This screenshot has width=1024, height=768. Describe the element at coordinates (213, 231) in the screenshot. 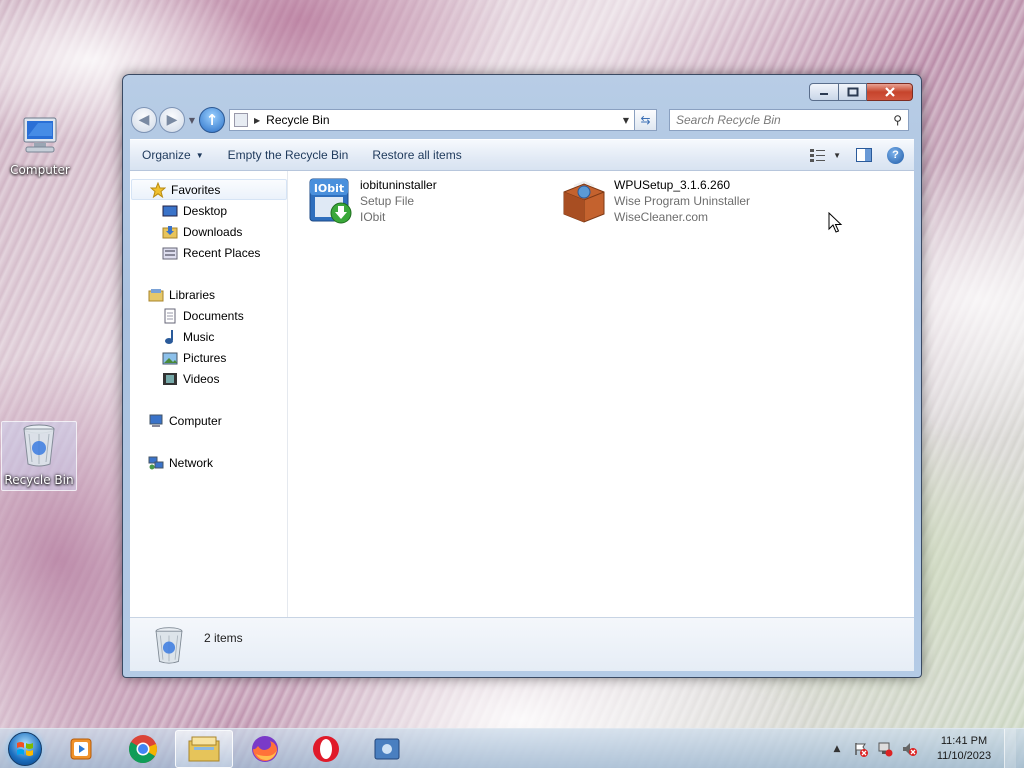

I see `nav-downloads-label: Downloads` at that location.